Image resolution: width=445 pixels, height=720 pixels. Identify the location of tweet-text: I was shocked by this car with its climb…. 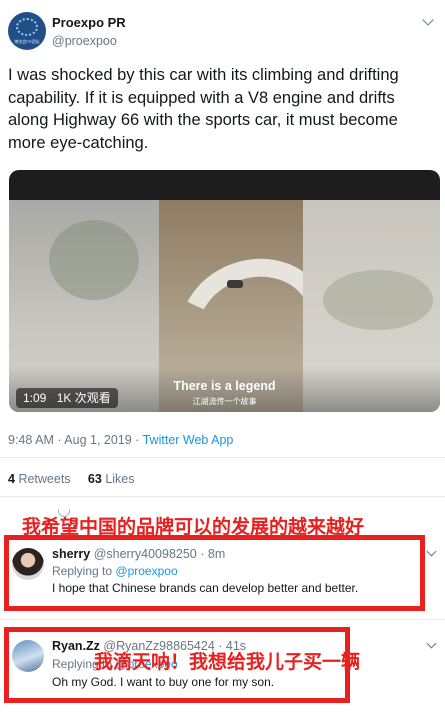
(203, 109).